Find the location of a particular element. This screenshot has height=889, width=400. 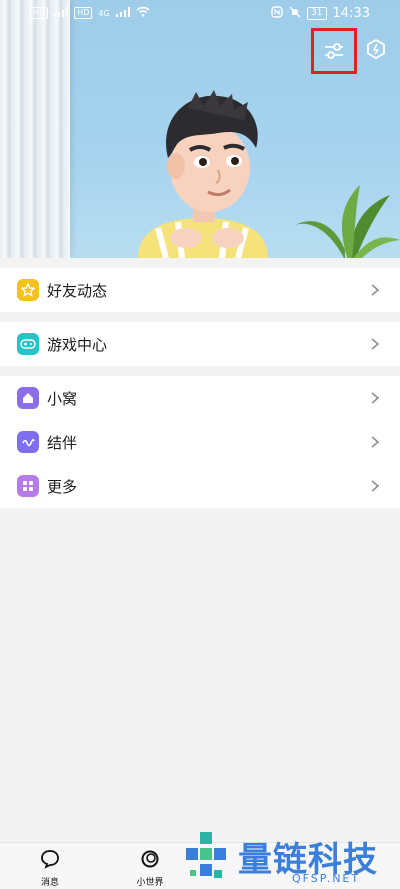

circle-world-icon is located at coordinates (150, 859).